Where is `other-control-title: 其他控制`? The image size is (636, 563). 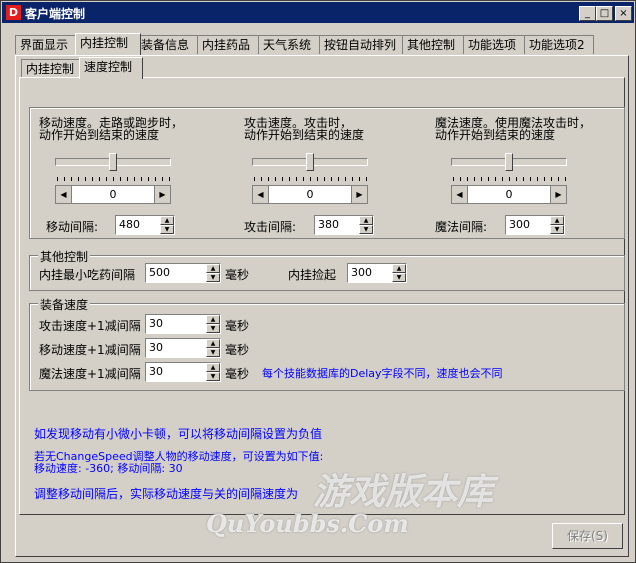 other-control-title: 其他控制 is located at coordinates (64, 256).